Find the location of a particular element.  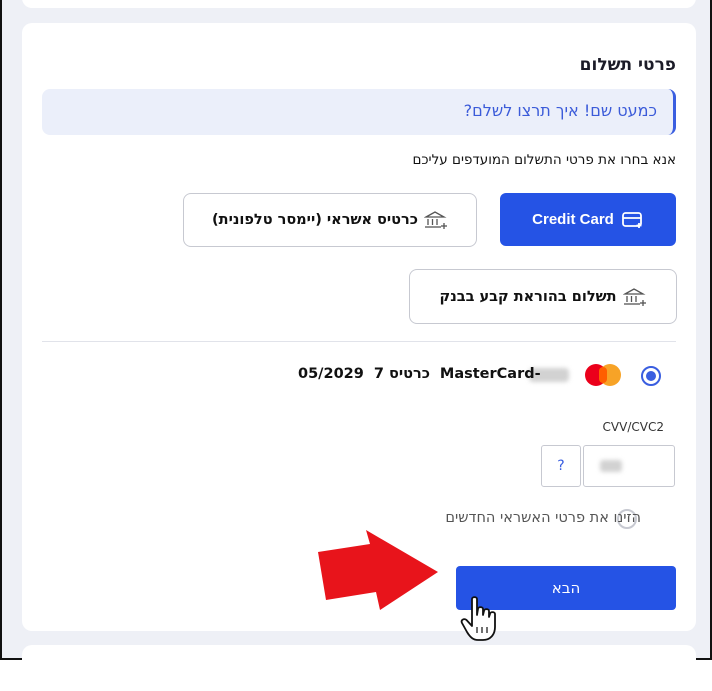

credit-card-button: Credit Card is located at coordinates (588, 219).